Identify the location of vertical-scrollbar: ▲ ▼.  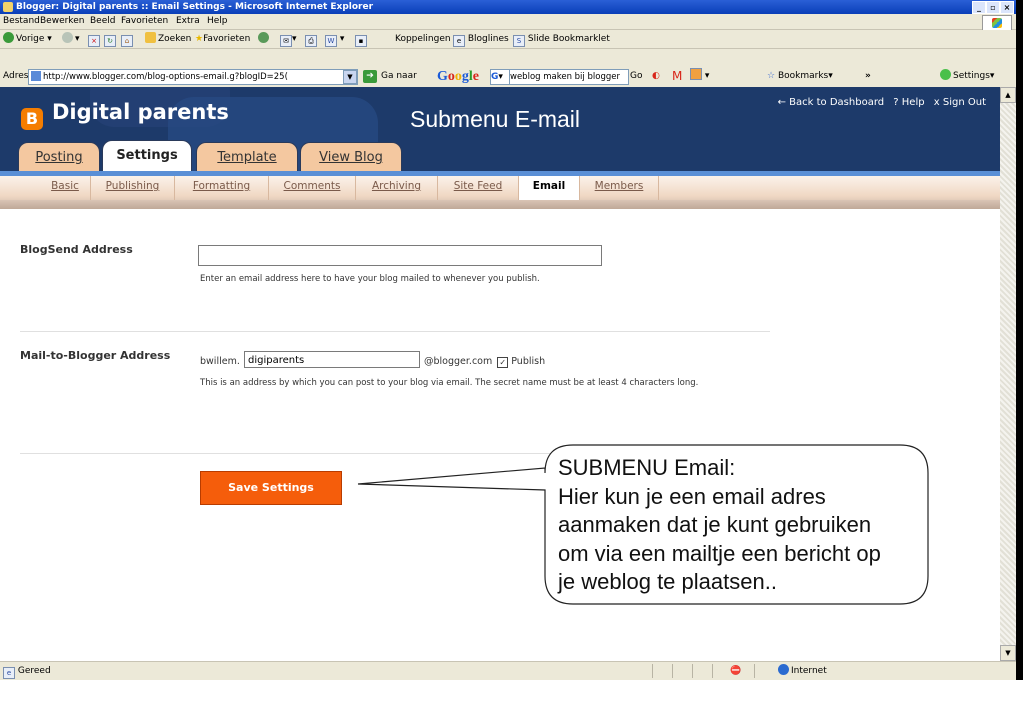
(1008, 374).